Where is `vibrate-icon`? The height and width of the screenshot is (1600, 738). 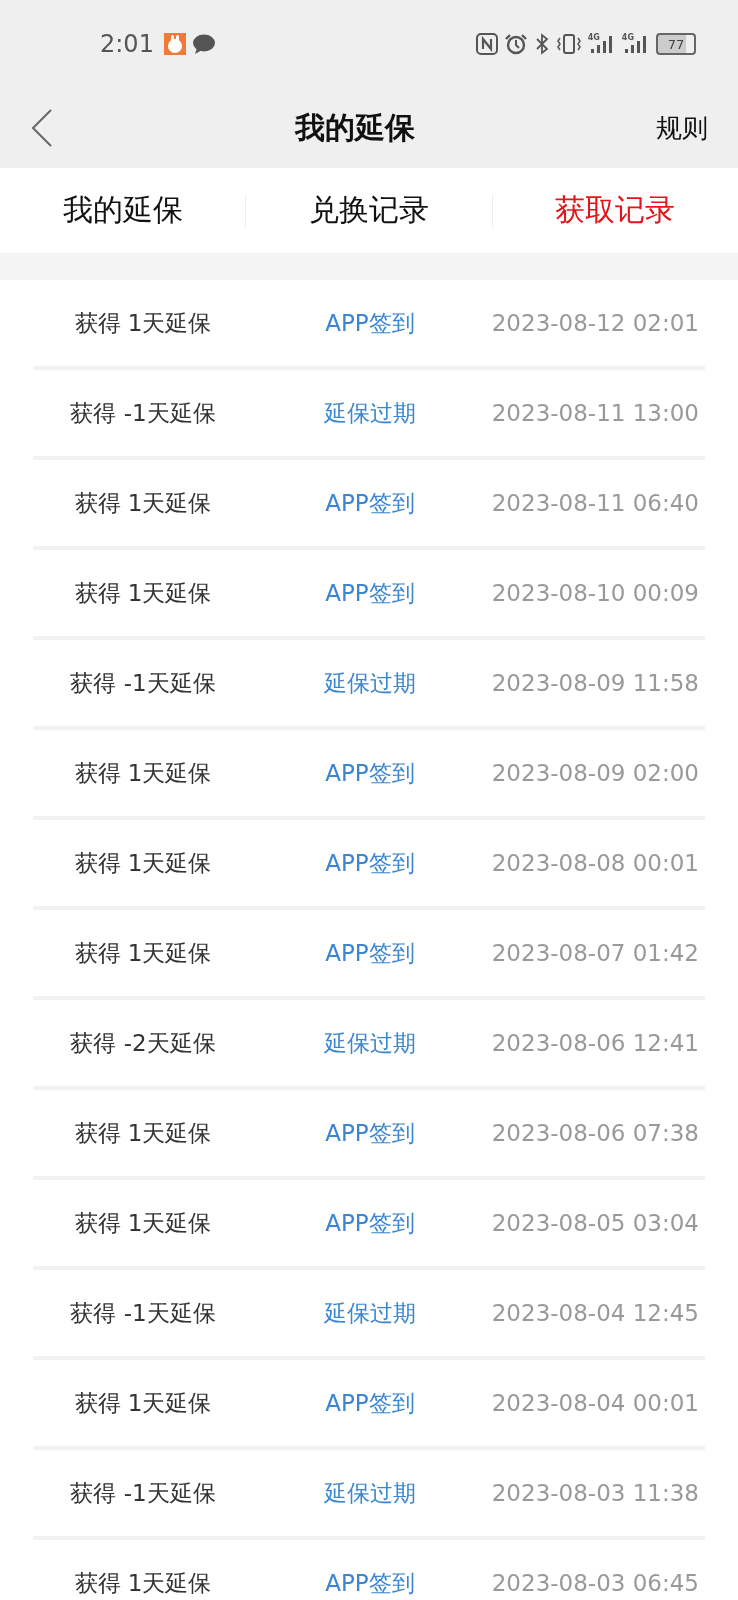
vibrate-icon is located at coordinates (568, 44).